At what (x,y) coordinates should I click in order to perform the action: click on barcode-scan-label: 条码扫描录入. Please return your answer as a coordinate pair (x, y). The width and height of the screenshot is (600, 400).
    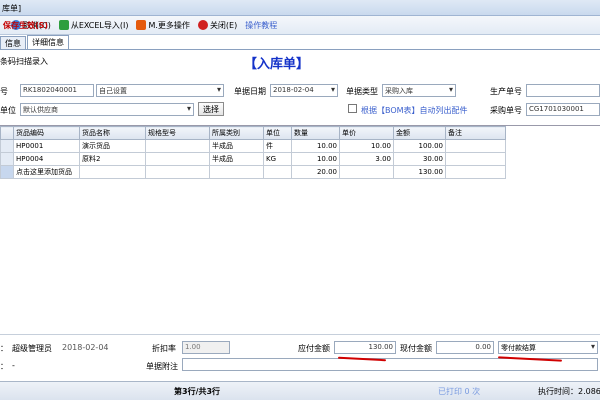
    Looking at the image, I should click on (24, 61).